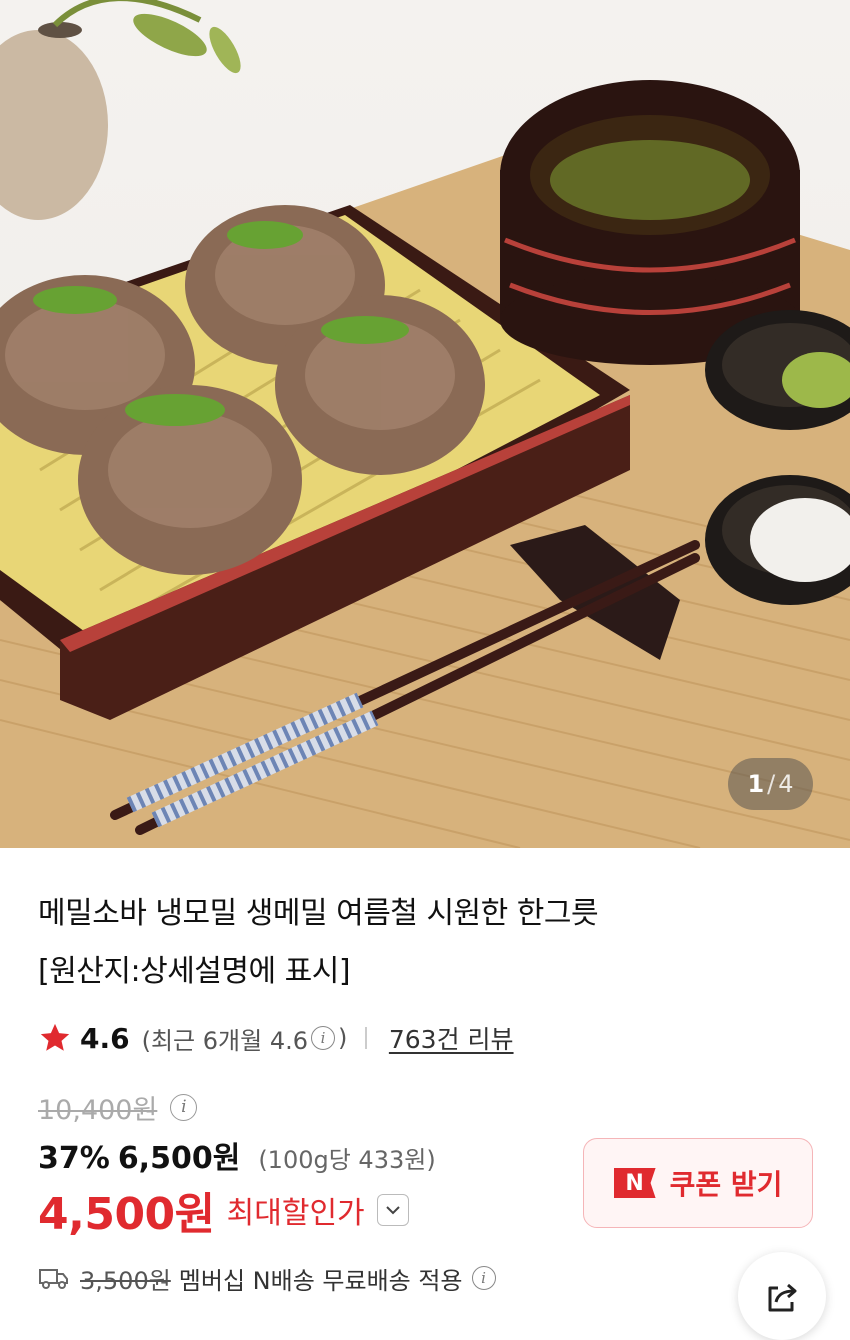  Describe the element at coordinates (179, 1158) in the screenshot. I see `sale-price: 6,500원` at that location.